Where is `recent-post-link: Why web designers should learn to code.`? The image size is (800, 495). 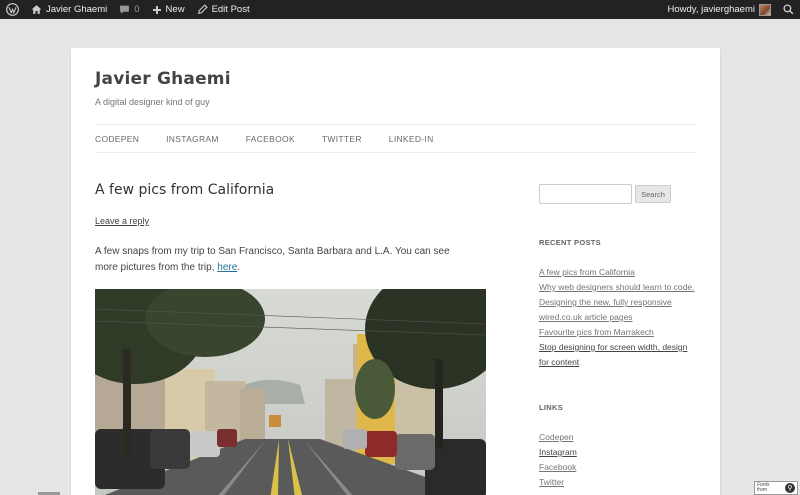
recent-post-link: Why web designers should learn to code. is located at coordinates (616, 287).